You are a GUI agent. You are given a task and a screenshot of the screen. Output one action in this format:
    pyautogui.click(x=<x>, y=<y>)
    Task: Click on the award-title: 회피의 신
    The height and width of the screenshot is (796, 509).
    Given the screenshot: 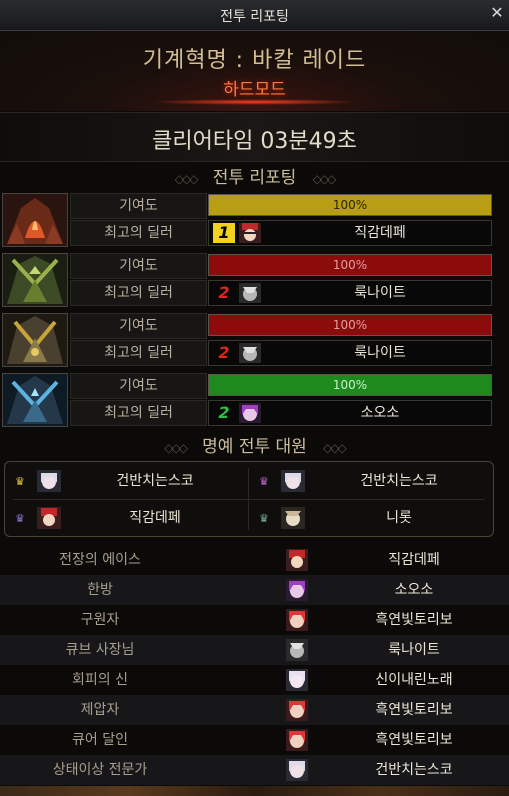 What is the action you would take?
    pyautogui.click(x=100, y=680)
    